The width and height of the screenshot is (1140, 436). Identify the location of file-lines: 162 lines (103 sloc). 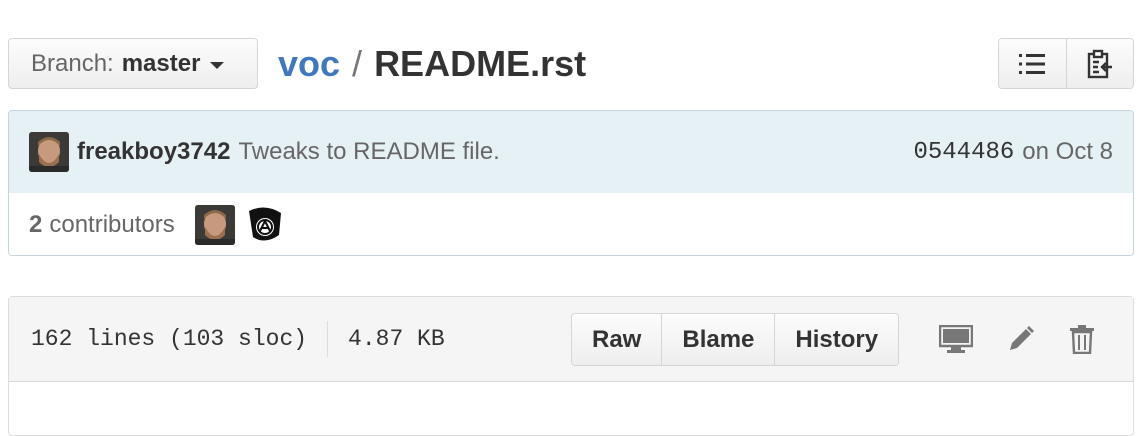
(169, 339).